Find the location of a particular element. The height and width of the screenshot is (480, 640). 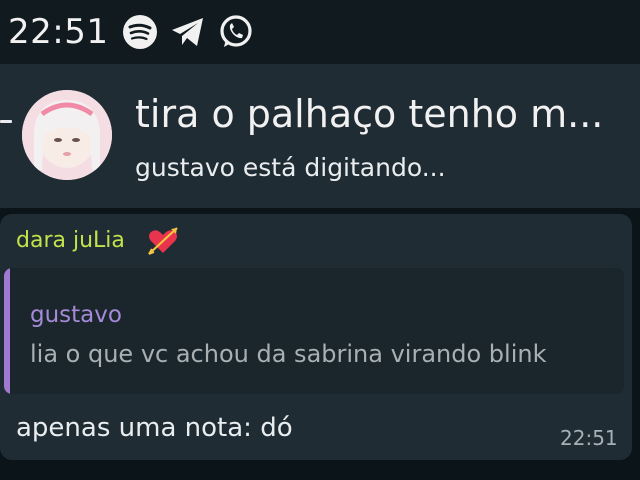

quote-author: gustavo is located at coordinates (76, 315).